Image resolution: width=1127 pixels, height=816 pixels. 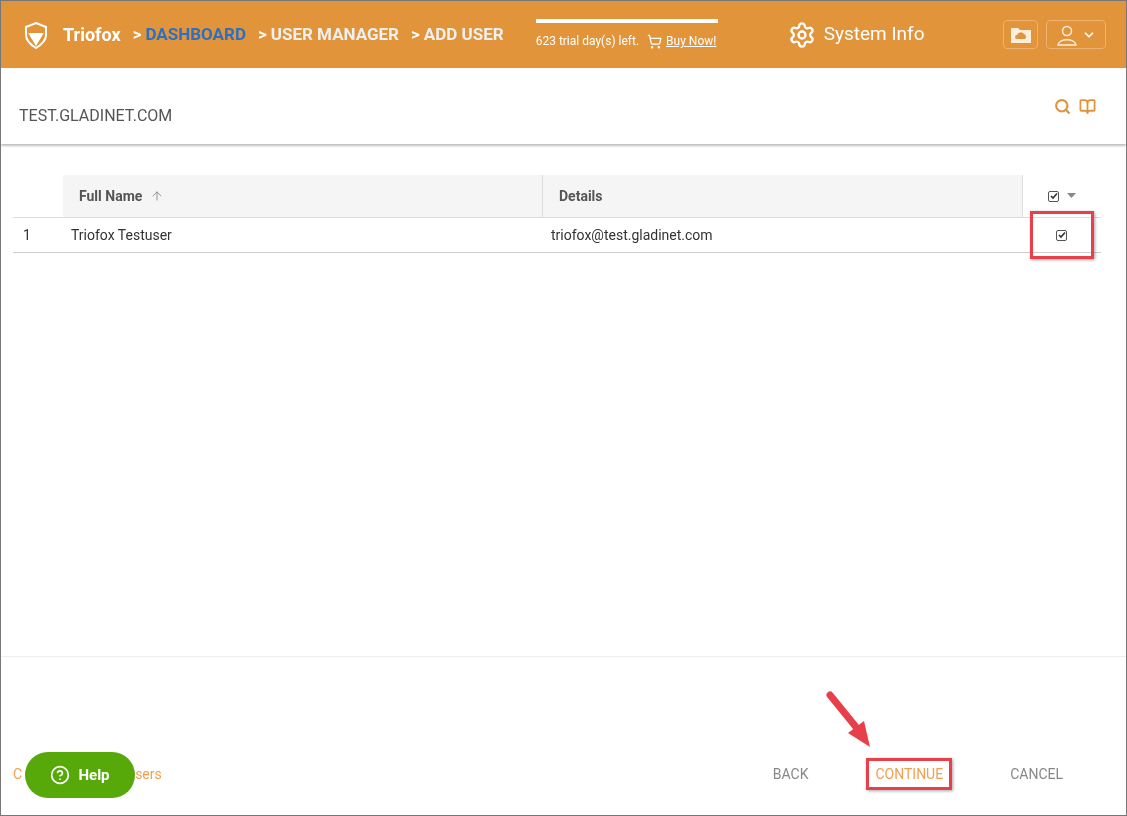 I want to click on caret-icon, so click(x=1071, y=196).